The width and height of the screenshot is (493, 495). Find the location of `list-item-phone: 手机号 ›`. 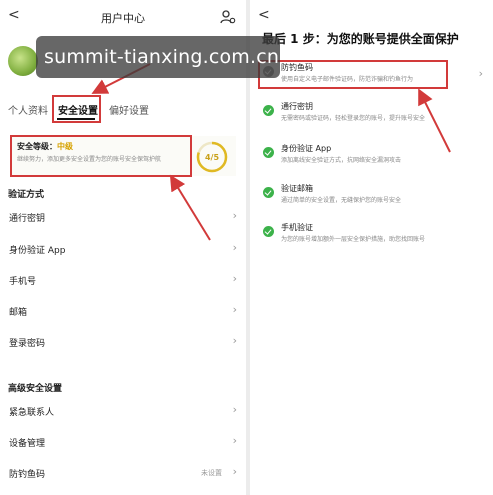

list-item-phone: 手机号 › is located at coordinates (123, 280).